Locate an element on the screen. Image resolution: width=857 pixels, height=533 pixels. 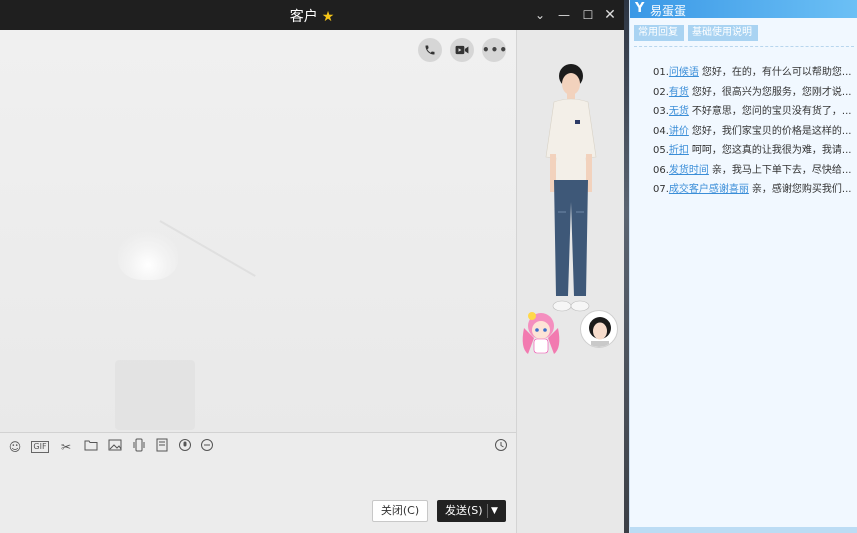
background-lamp-shade is located at coordinates (148, 255).